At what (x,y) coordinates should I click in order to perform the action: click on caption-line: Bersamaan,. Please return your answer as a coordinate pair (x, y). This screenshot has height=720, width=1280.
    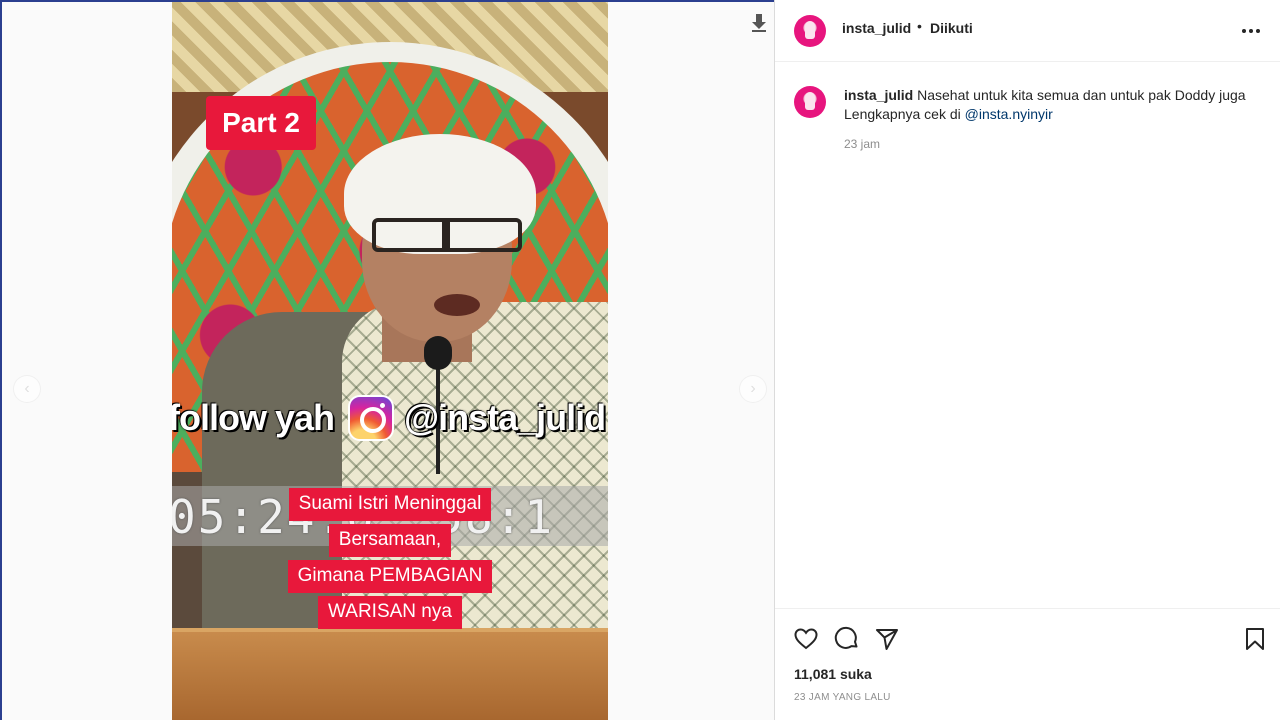
    Looking at the image, I should click on (390, 540).